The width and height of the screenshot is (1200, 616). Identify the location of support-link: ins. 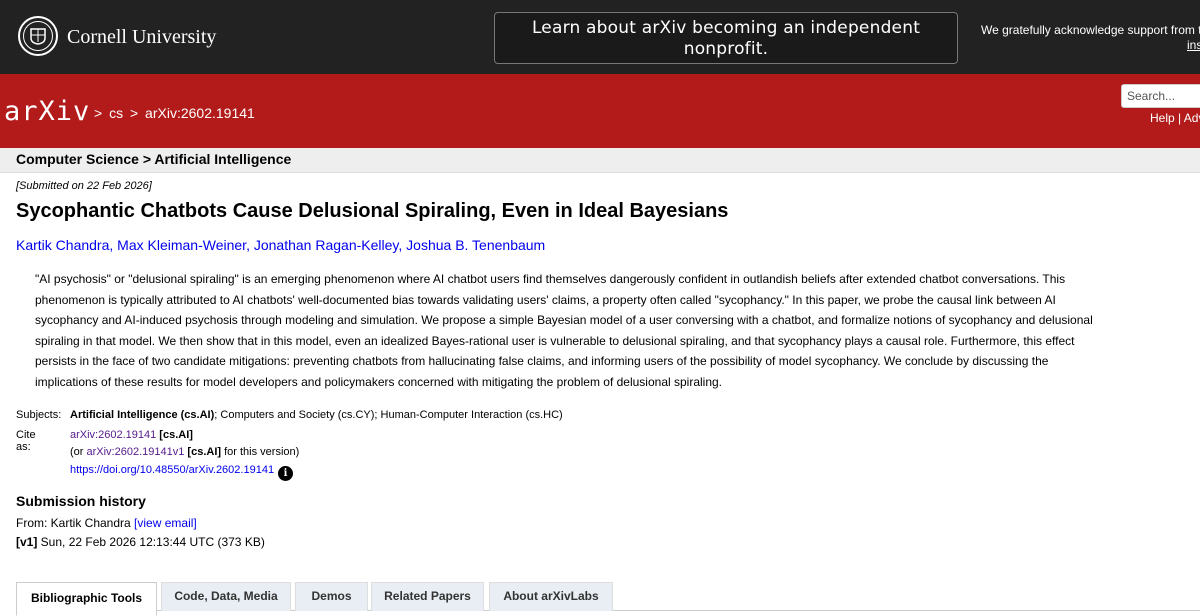
(1193, 45).